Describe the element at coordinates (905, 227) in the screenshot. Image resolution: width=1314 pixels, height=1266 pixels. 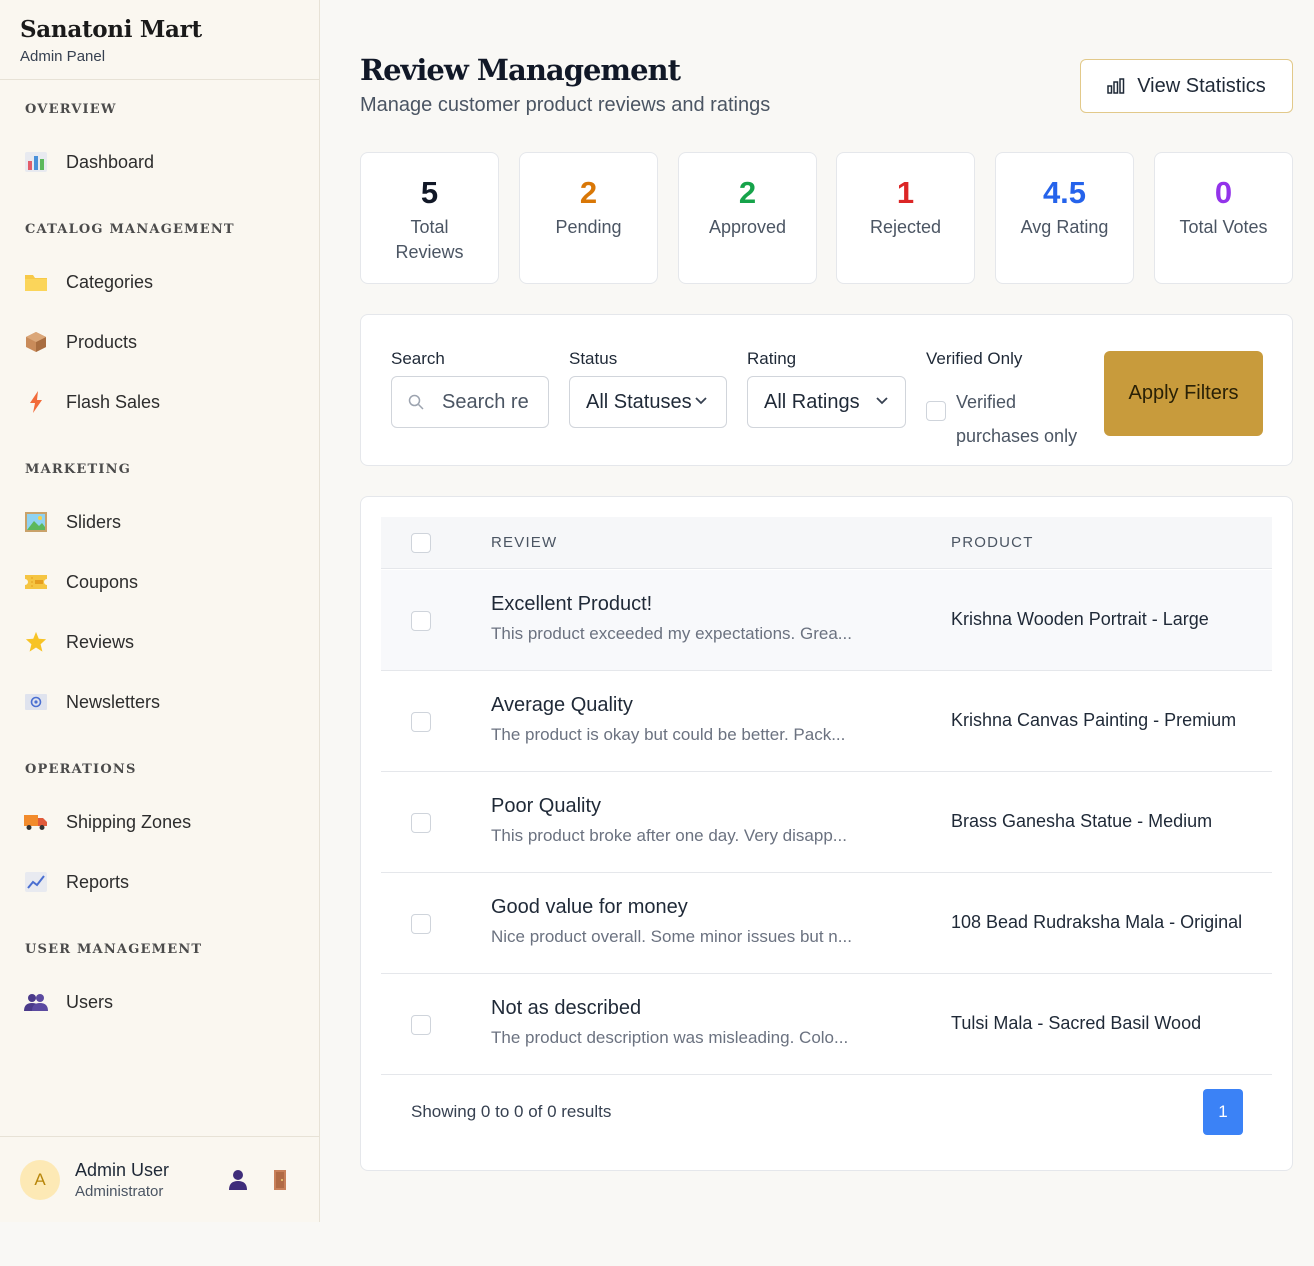
I see `stat-label: Rejected` at that location.